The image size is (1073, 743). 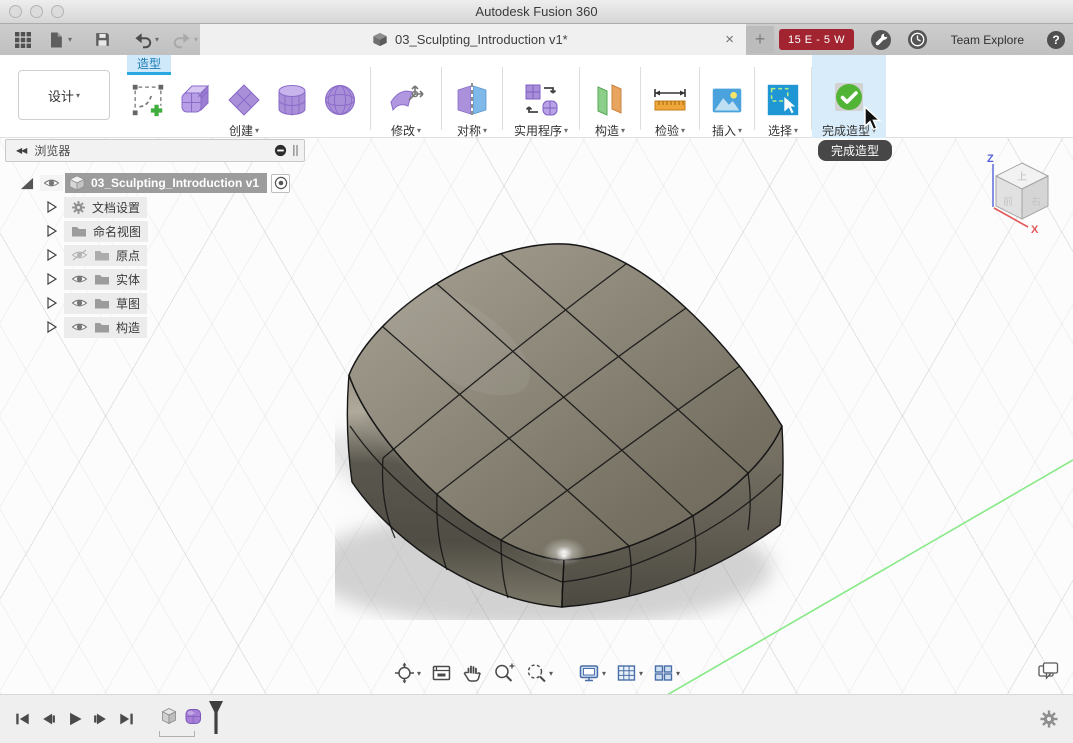 What do you see at coordinates (380, 39) in the screenshot?
I see `document-cube-icon` at bounding box center [380, 39].